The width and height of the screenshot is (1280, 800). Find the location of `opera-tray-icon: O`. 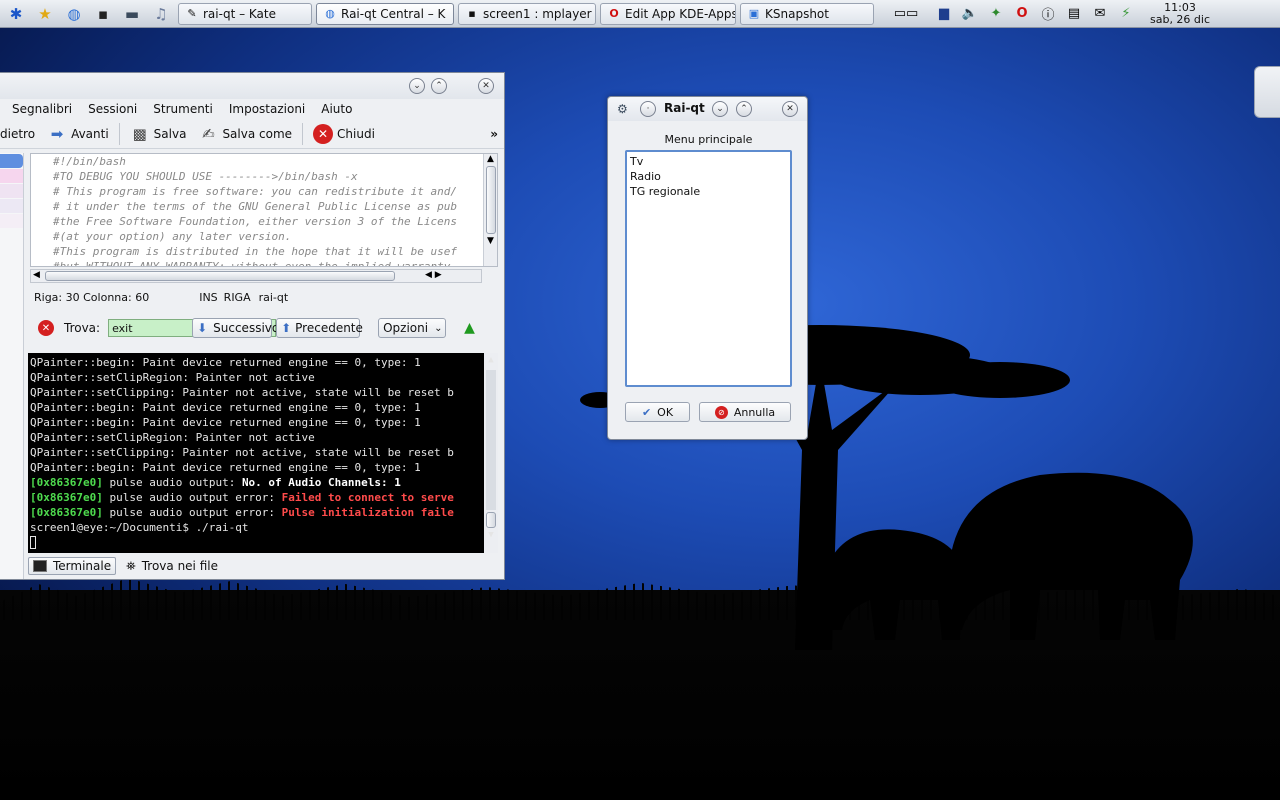

opera-tray-icon: O is located at coordinates (1022, 14).